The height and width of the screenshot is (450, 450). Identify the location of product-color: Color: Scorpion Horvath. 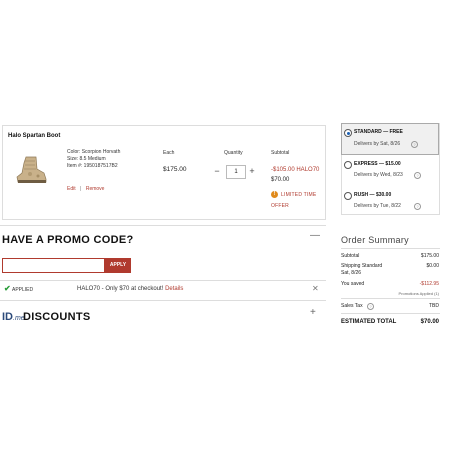
(94, 152).